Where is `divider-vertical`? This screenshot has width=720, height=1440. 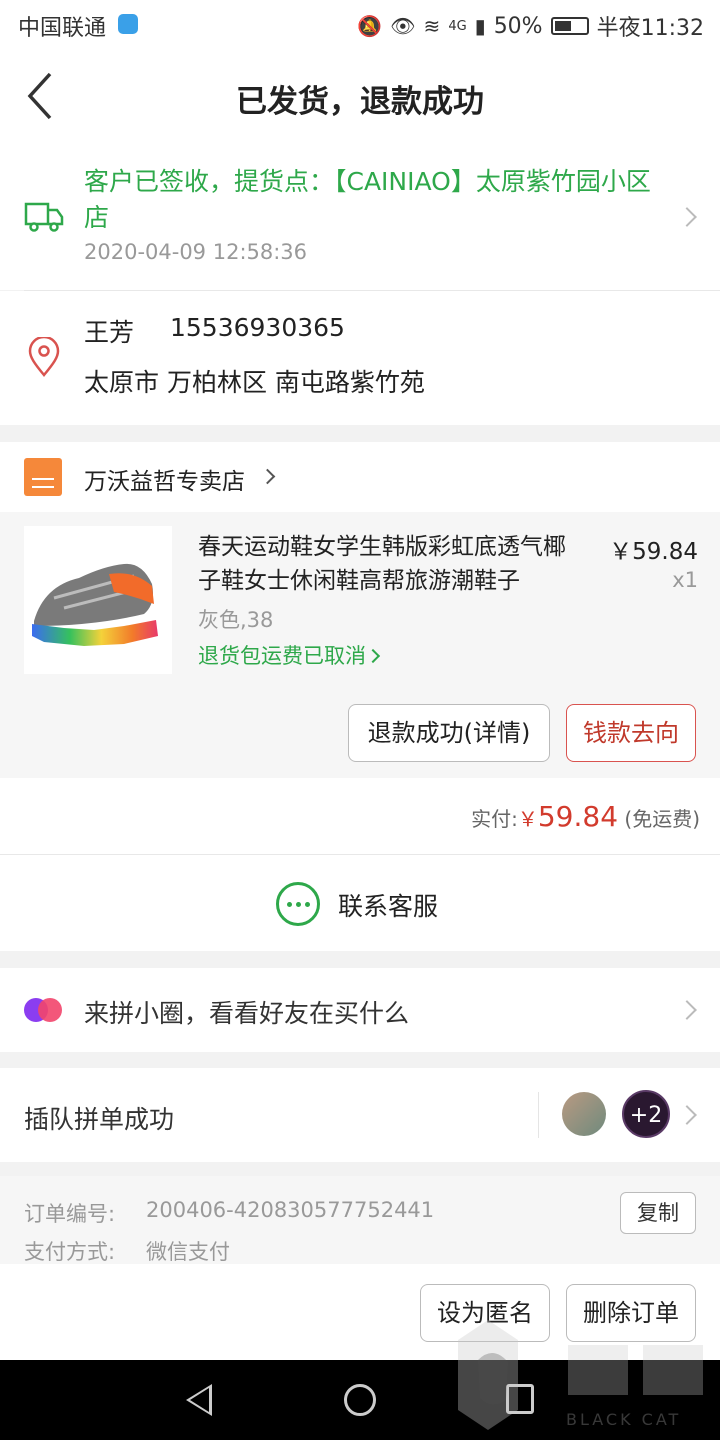 divider-vertical is located at coordinates (538, 1115).